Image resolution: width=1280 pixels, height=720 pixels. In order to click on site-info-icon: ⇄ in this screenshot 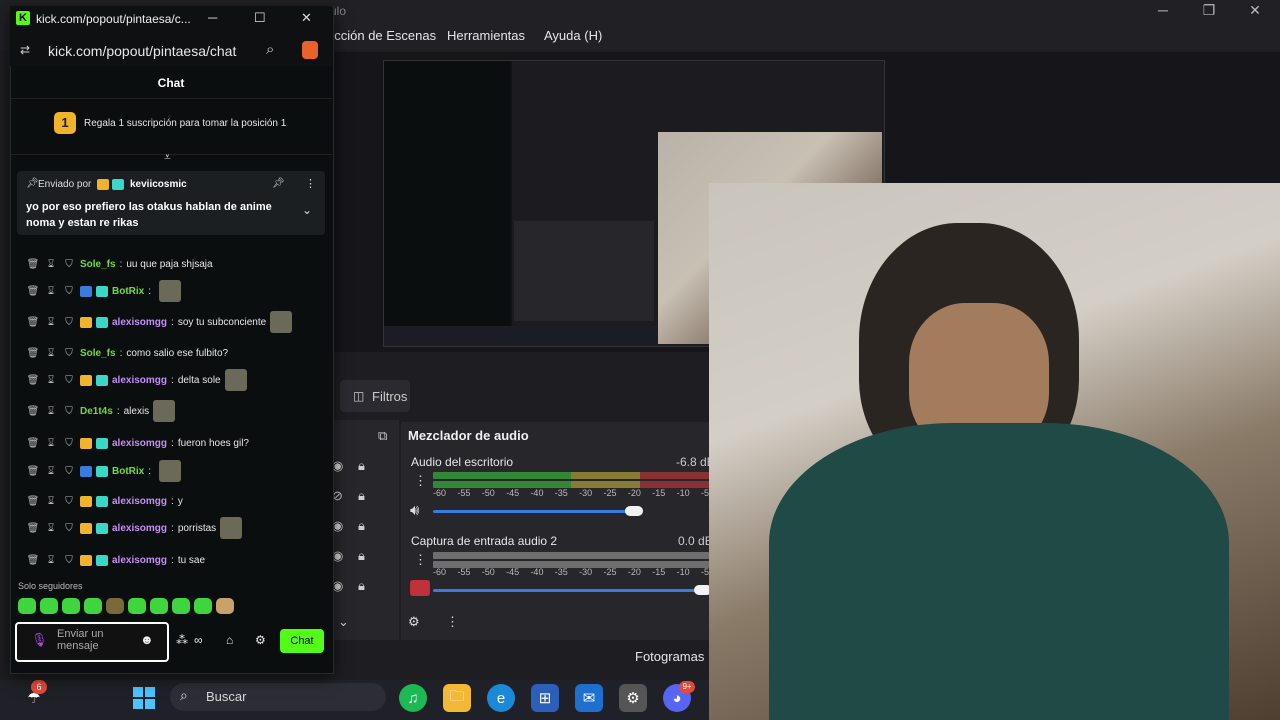, I will do `click(25, 50)`.